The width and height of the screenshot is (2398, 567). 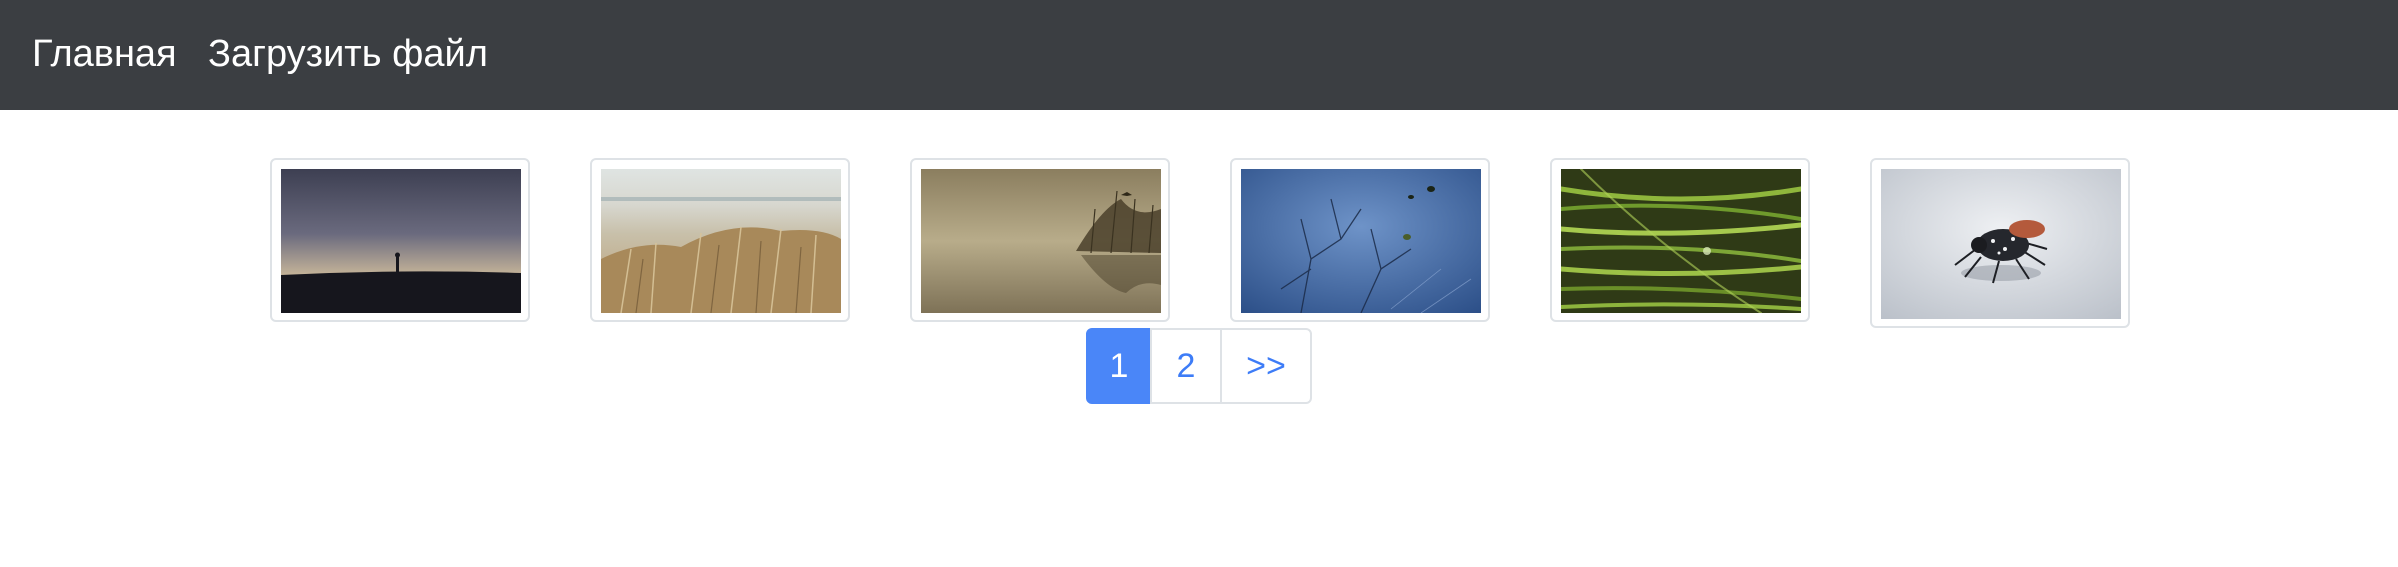 What do you see at coordinates (1186, 366) in the screenshot?
I see `page-2-button: 2` at bounding box center [1186, 366].